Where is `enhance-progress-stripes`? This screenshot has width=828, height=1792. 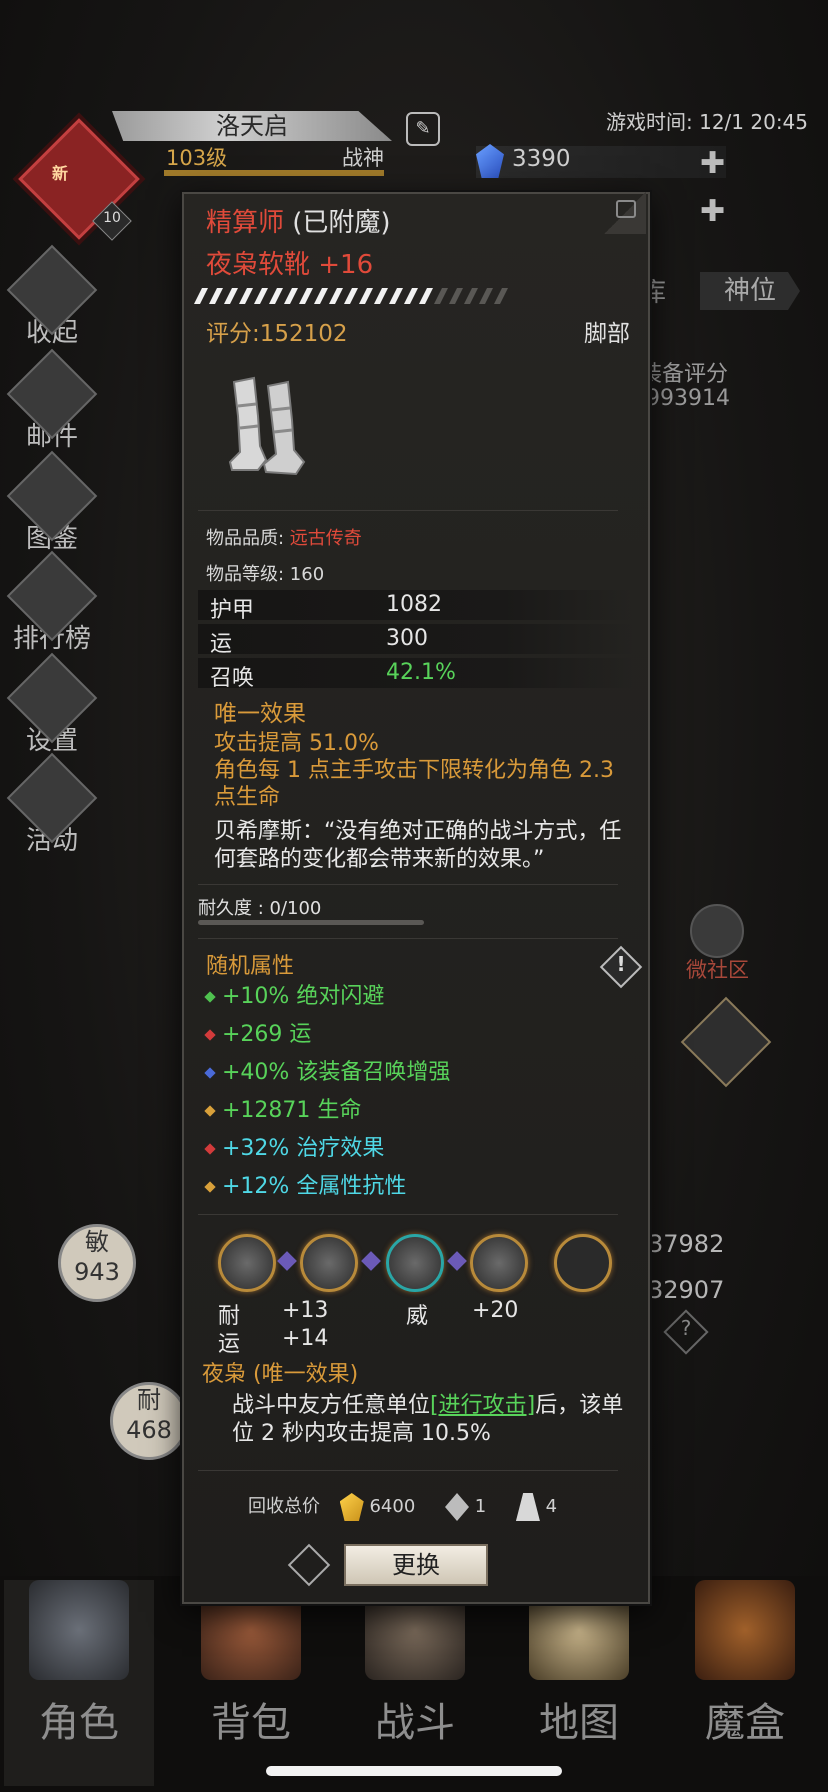
enhance-progress-stripes is located at coordinates (351, 296).